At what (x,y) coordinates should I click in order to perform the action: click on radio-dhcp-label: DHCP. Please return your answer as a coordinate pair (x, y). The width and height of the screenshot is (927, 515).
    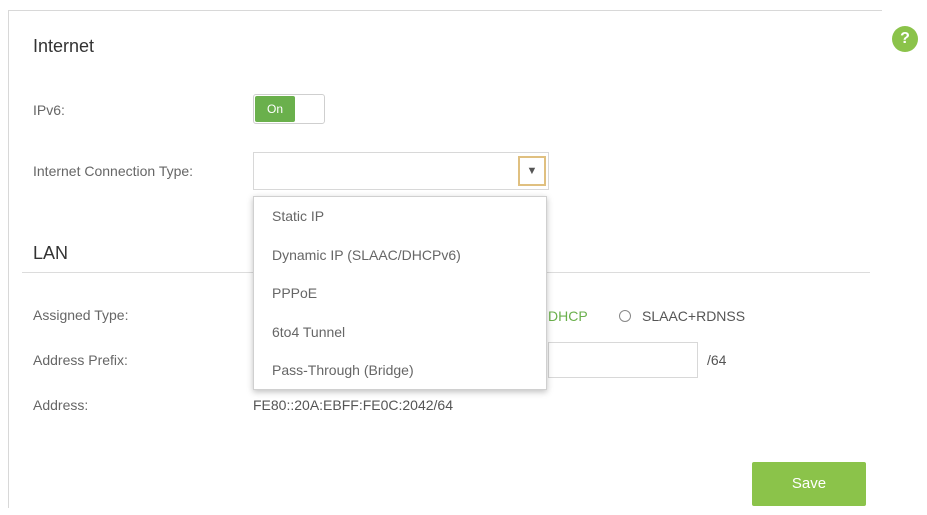
    Looking at the image, I should click on (568, 316).